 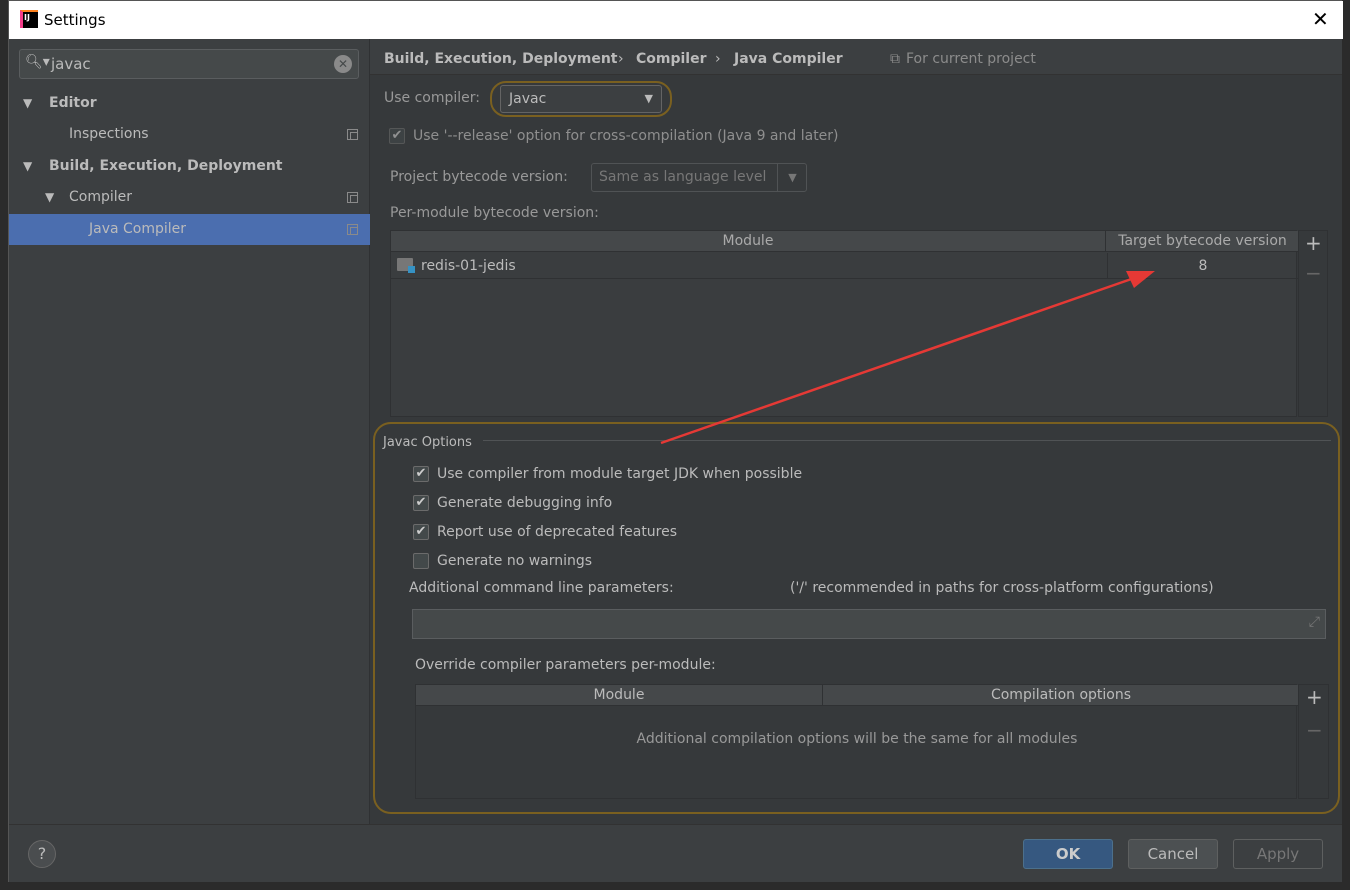 What do you see at coordinates (71, 64) in the screenshot?
I see `search-value: javac` at bounding box center [71, 64].